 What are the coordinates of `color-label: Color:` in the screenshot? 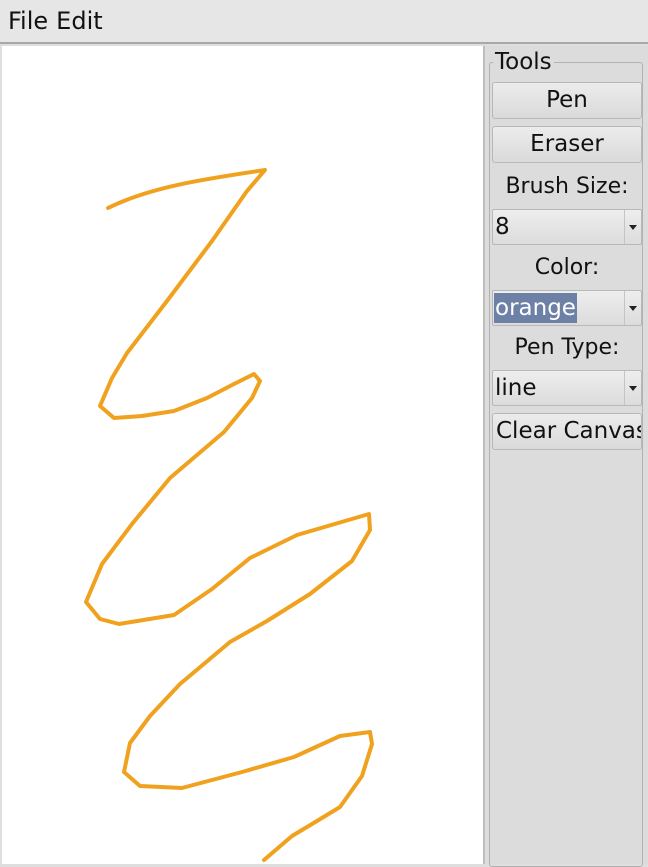 It's located at (567, 267).